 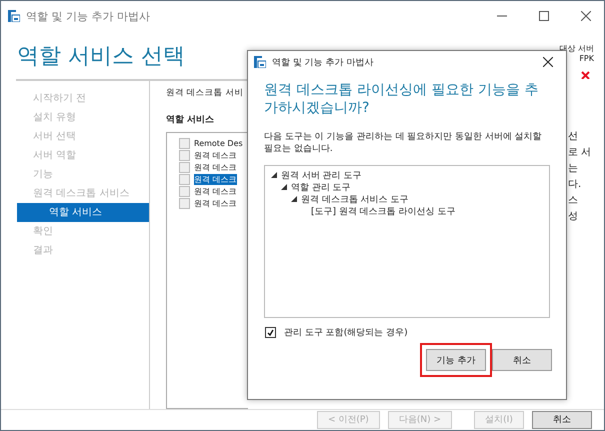 I want to click on dialog-heading: 원격 데스크톱 라이선싱에 필요한 기능을 추가하시겠습니까?, so click(x=402, y=99).